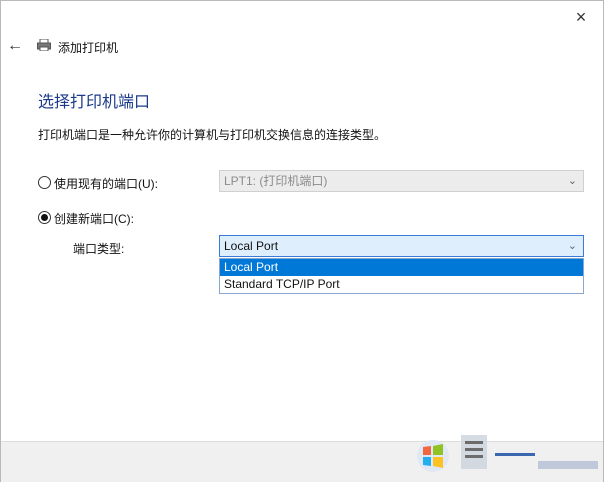  I want to click on create-new-port-radio, so click(44, 217).